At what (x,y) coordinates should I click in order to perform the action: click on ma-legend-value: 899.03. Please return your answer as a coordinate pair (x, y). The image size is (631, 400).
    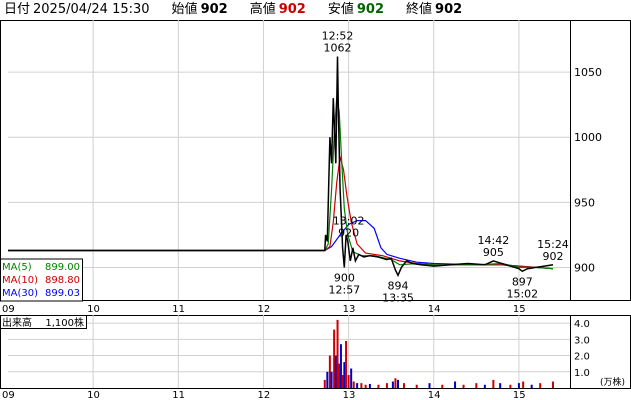
    Looking at the image, I should click on (62, 293).